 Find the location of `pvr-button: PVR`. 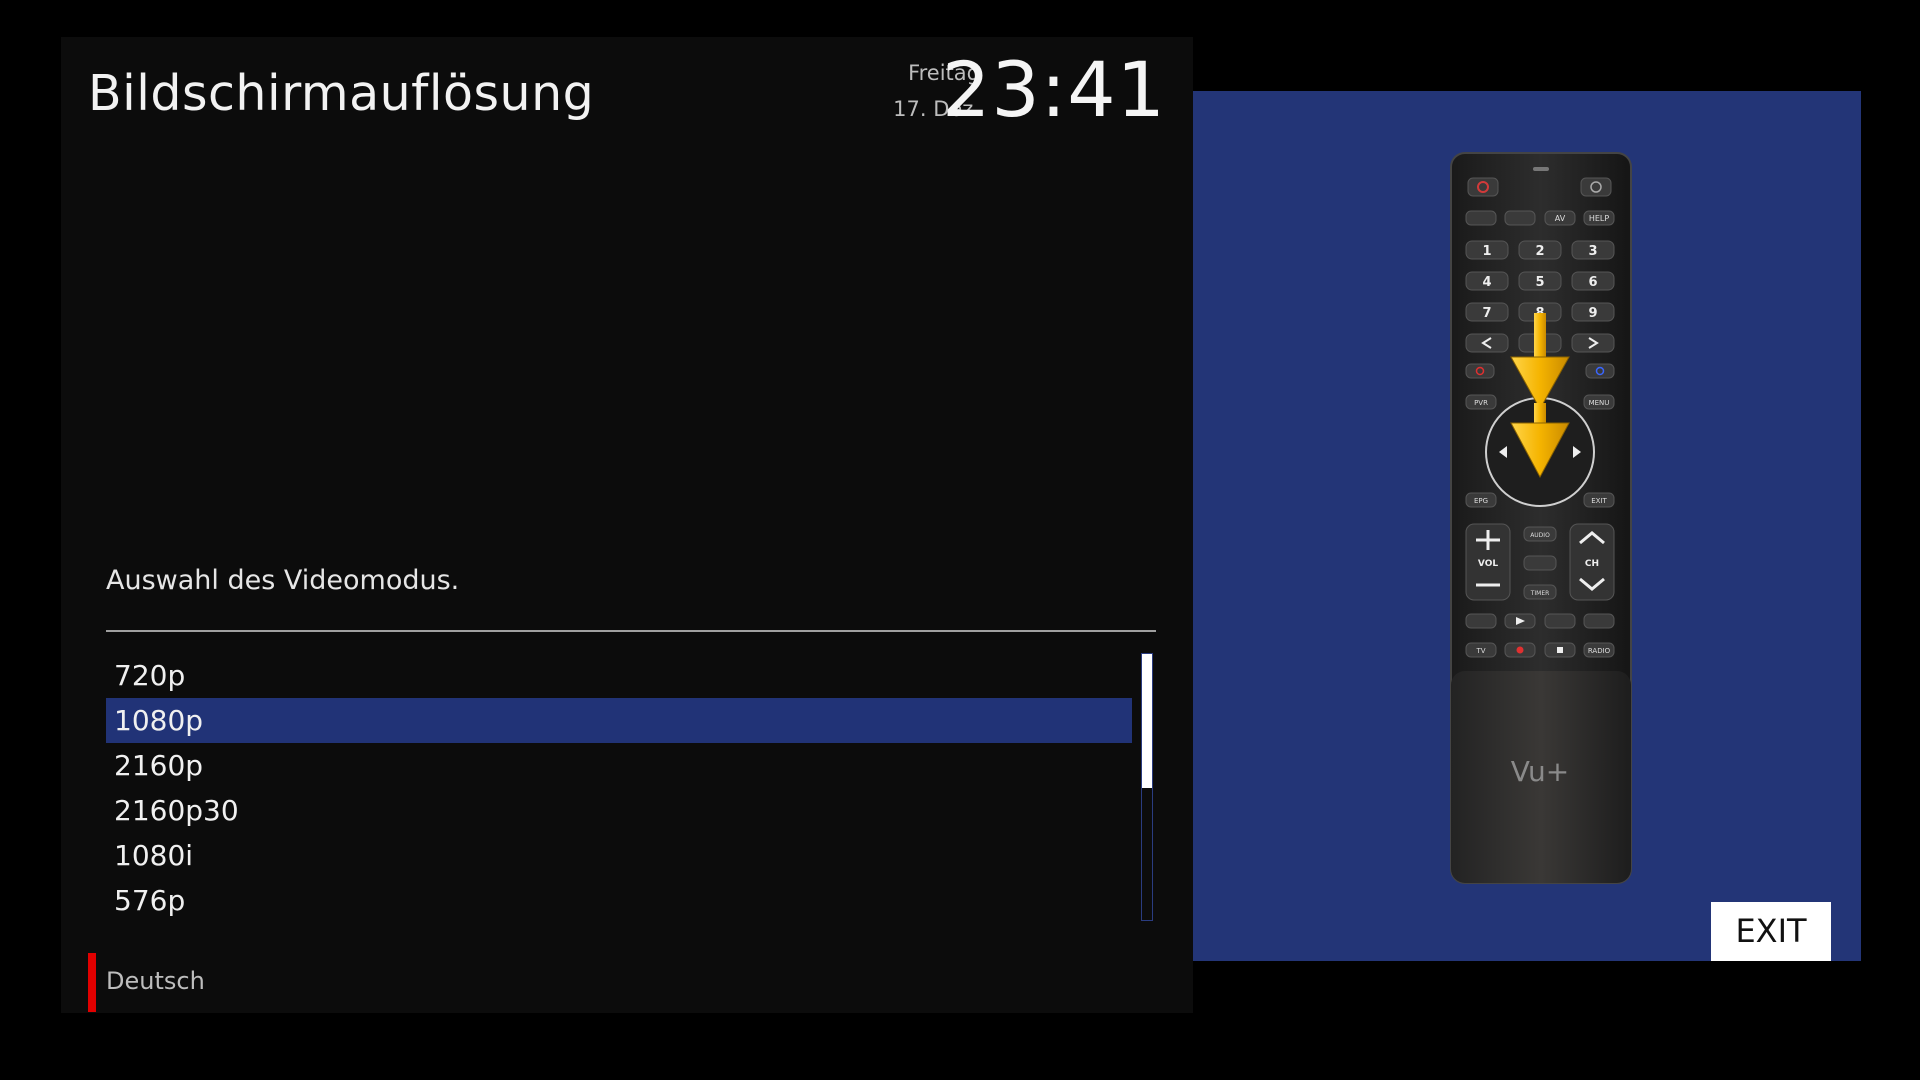

pvr-button: PVR is located at coordinates (1481, 403).